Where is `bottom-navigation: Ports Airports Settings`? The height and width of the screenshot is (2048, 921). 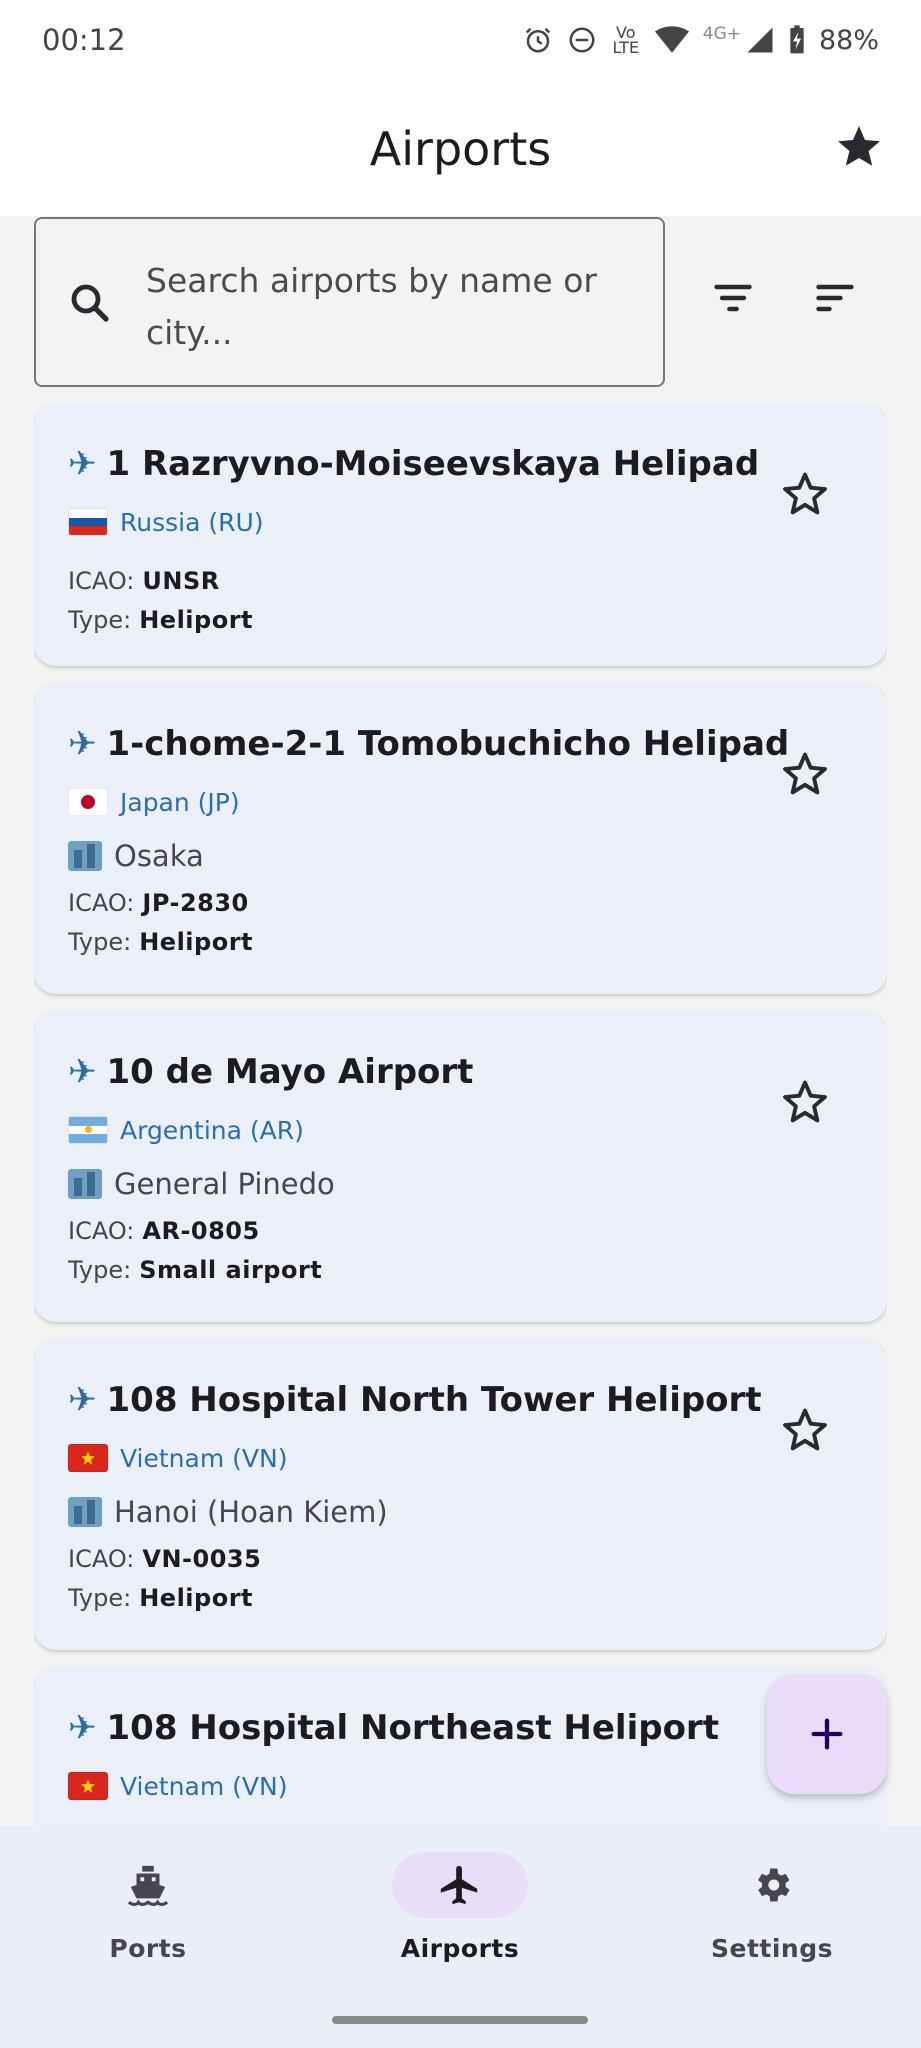
bottom-navigation: Ports Airports Settings is located at coordinates (460, 1937).